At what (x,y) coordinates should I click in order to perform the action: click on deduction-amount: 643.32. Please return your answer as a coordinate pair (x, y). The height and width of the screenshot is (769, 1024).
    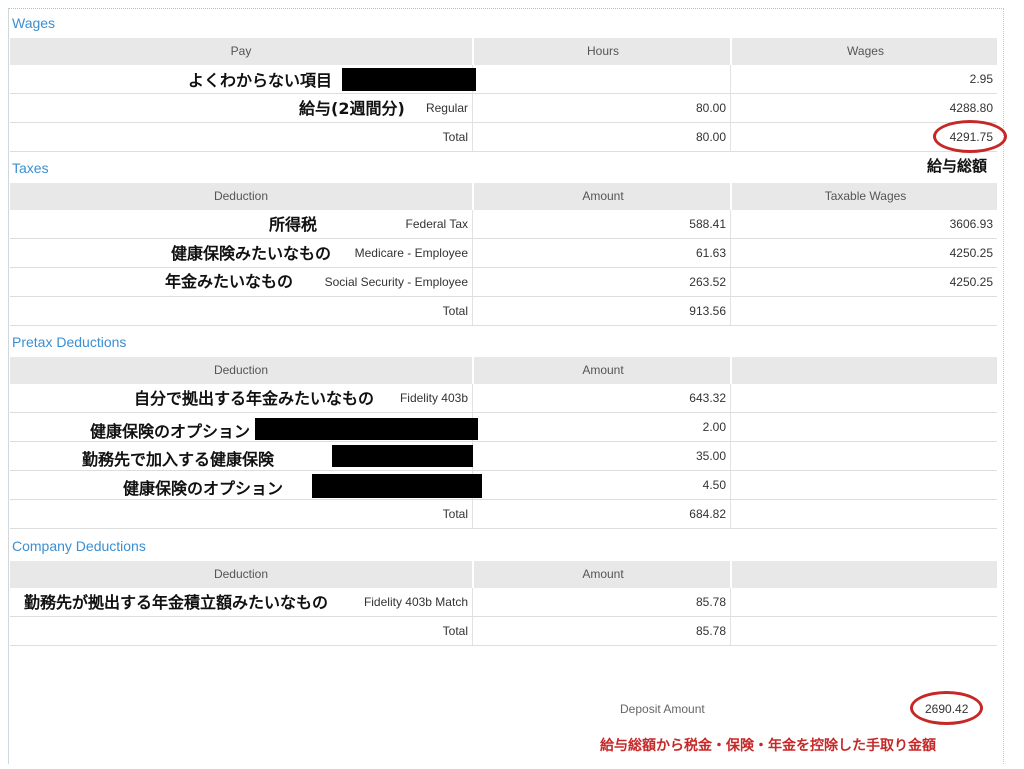
    Looking at the image, I should click on (707, 398).